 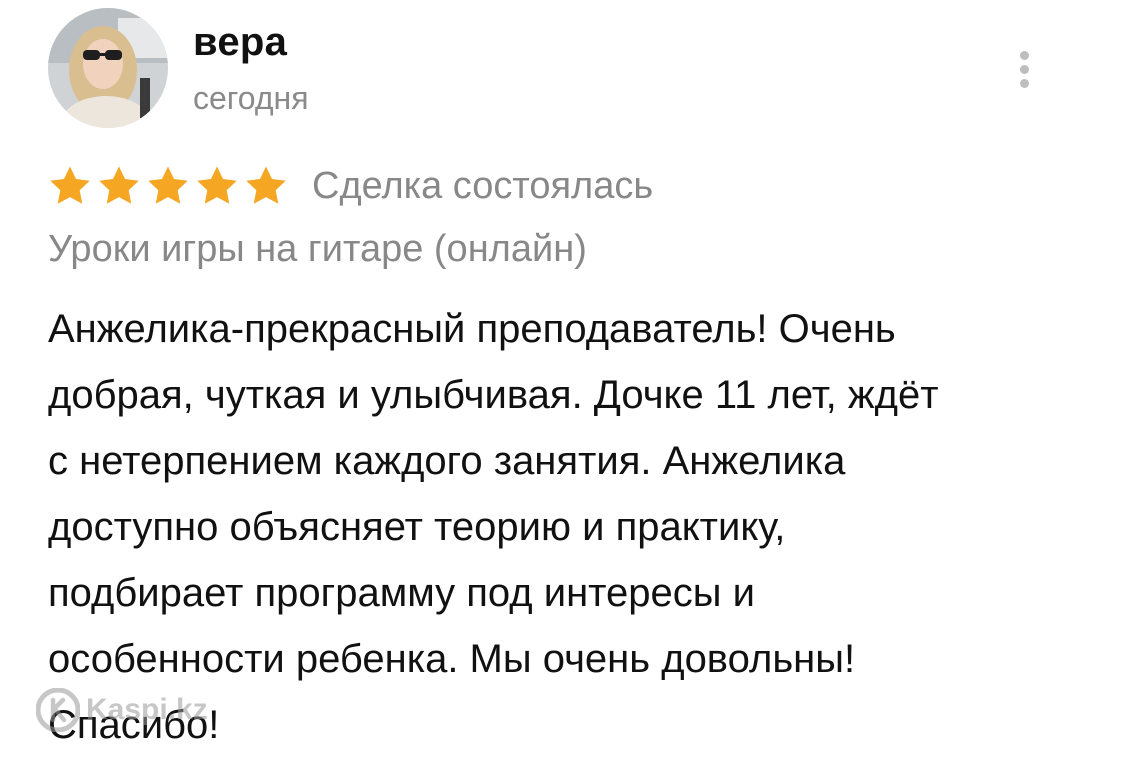 I want to click on more-vertical-icon, so click(x=1024, y=55).